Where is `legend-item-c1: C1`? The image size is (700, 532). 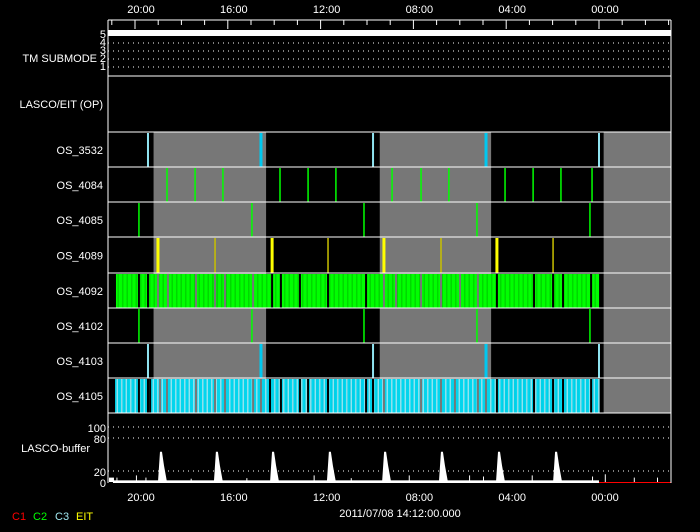 legend-item-c1: C1 is located at coordinates (19, 517).